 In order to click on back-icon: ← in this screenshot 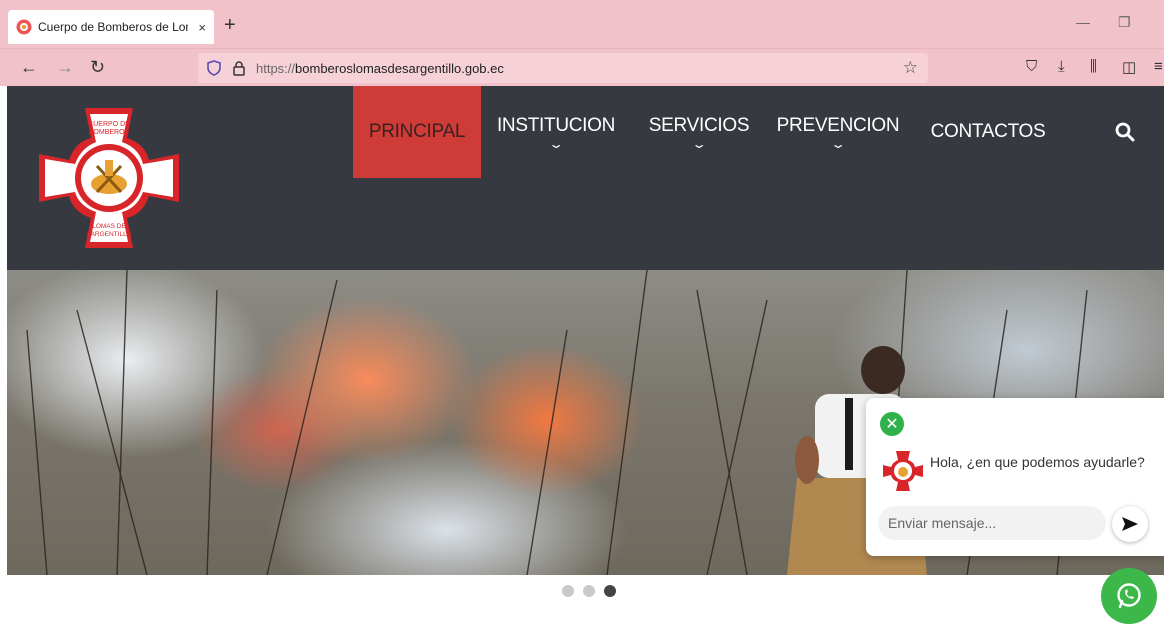, I will do `click(29, 67)`.